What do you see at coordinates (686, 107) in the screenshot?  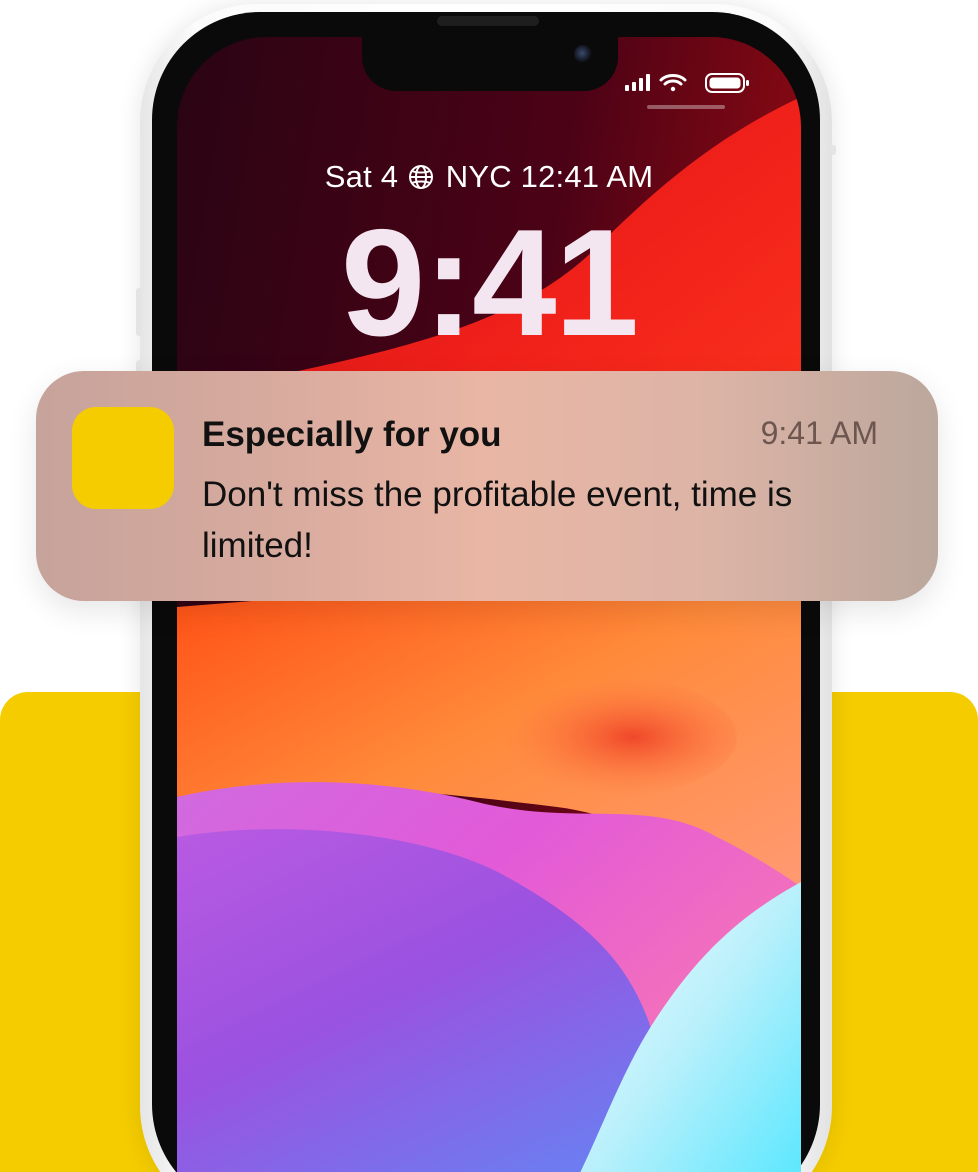 I see `screen-indicator-line` at bounding box center [686, 107].